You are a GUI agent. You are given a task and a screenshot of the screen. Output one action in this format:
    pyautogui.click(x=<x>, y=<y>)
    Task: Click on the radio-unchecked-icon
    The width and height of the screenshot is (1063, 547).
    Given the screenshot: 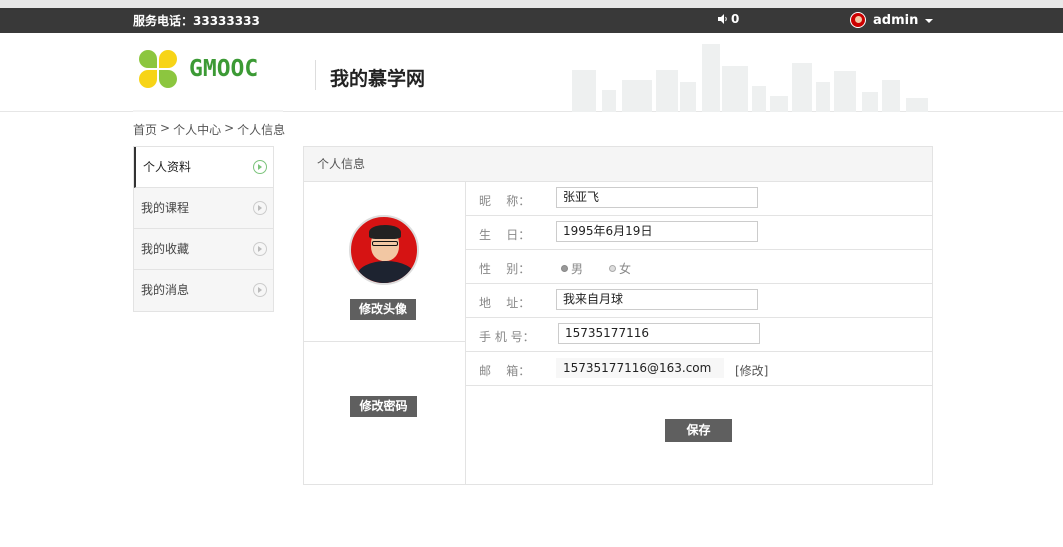 What is the action you would take?
    pyautogui.click(x=612, y=268)
    